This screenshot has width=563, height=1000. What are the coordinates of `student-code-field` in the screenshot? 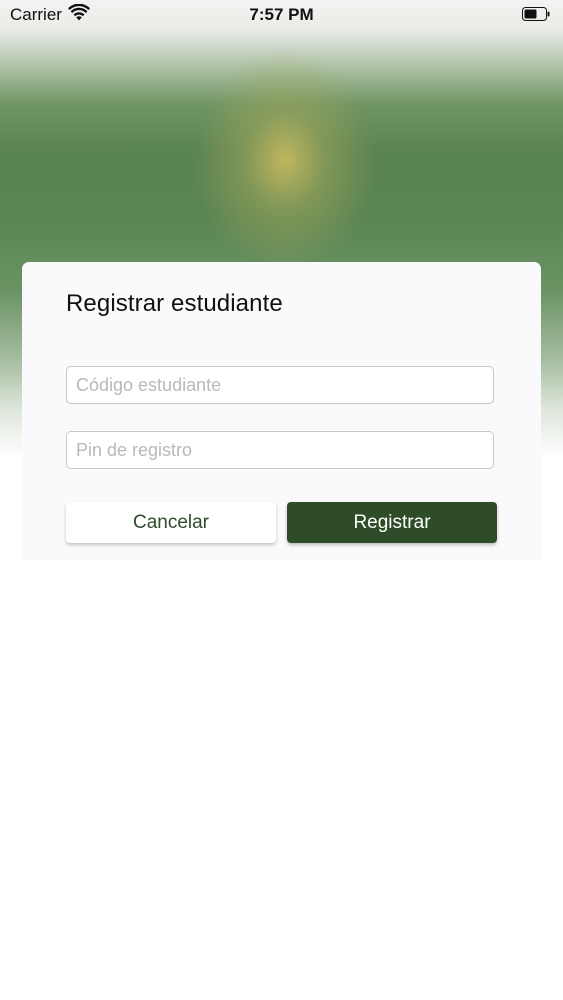 It's located at (280, 385).